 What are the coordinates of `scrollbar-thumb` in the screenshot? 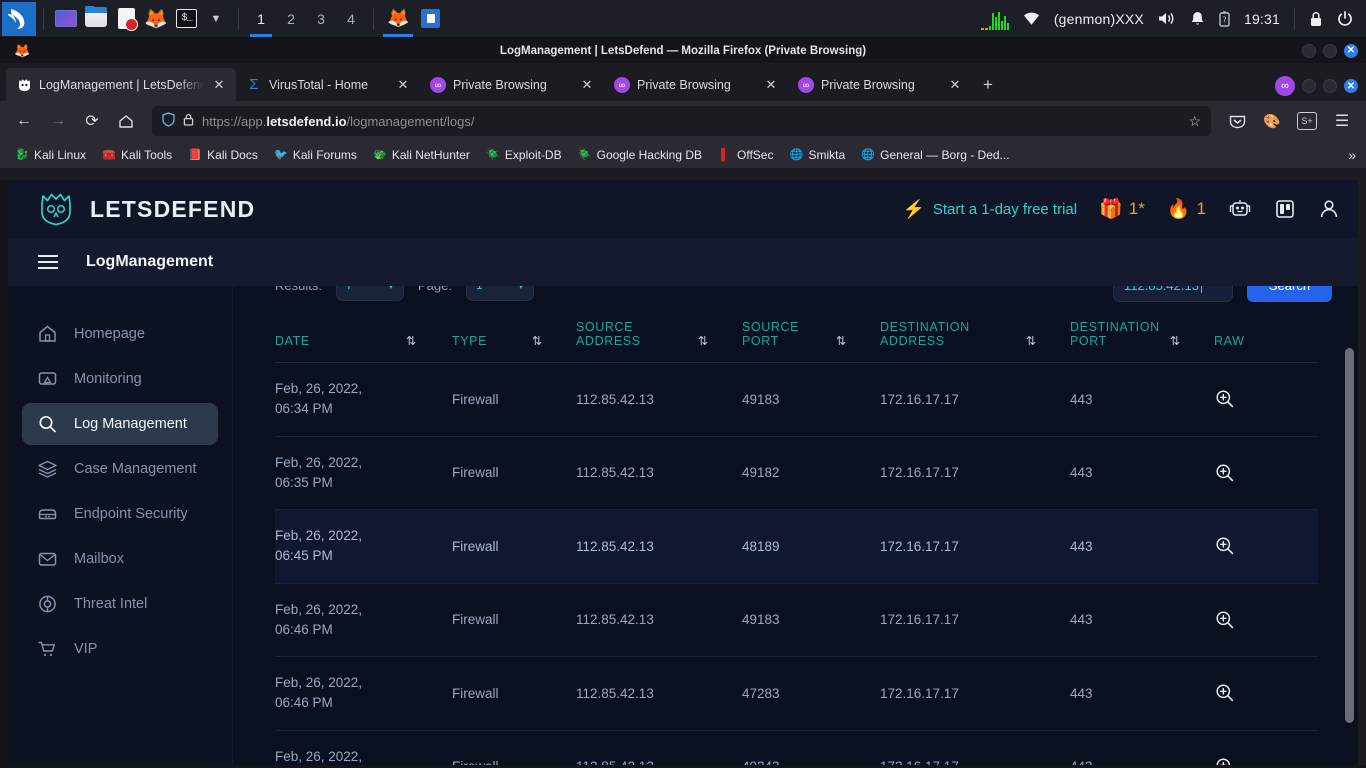 It's located at (1349, 535).